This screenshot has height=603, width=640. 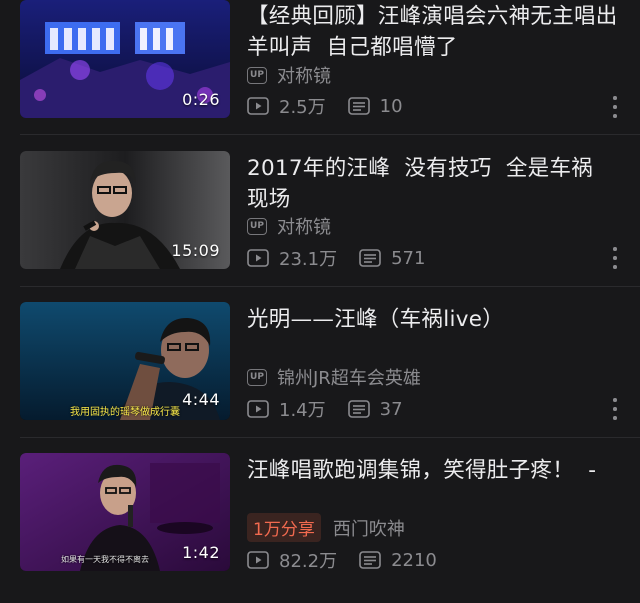 I want to click on video-thumbnail: 15:09, so click(x=125, y=210).